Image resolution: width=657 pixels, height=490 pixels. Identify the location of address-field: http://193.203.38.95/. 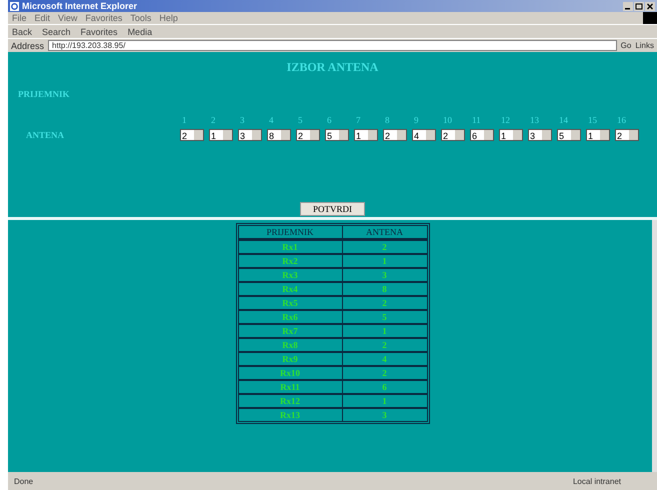
(332, 45).